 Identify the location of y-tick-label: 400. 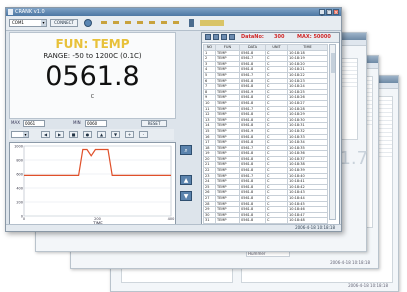
(19, 188).